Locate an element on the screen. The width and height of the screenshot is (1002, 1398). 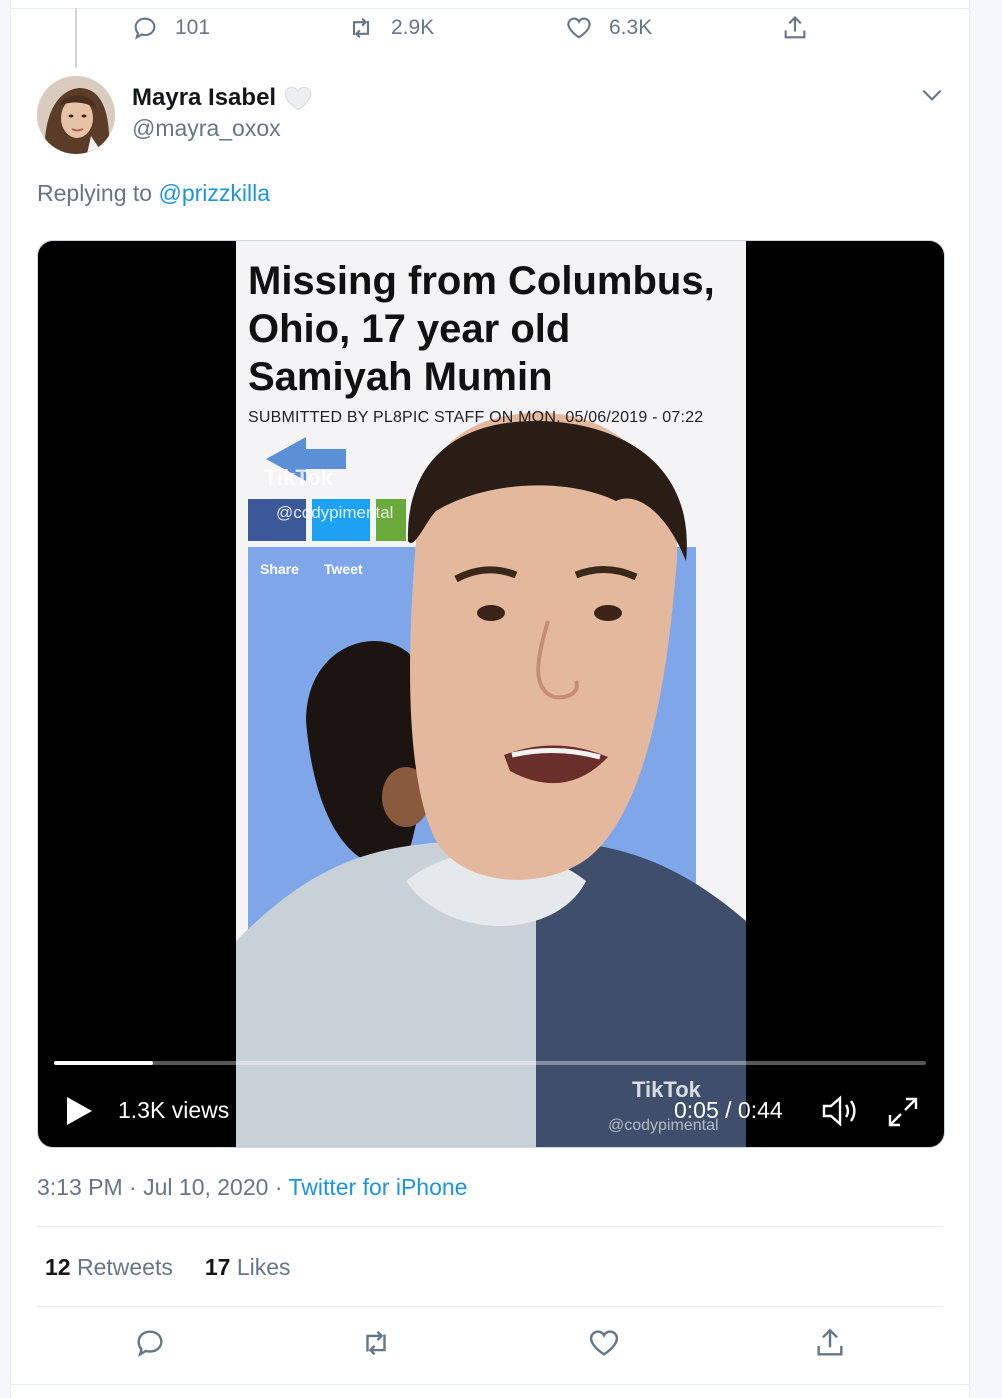
video-progress-fill is located at coordinates (104, 1063).